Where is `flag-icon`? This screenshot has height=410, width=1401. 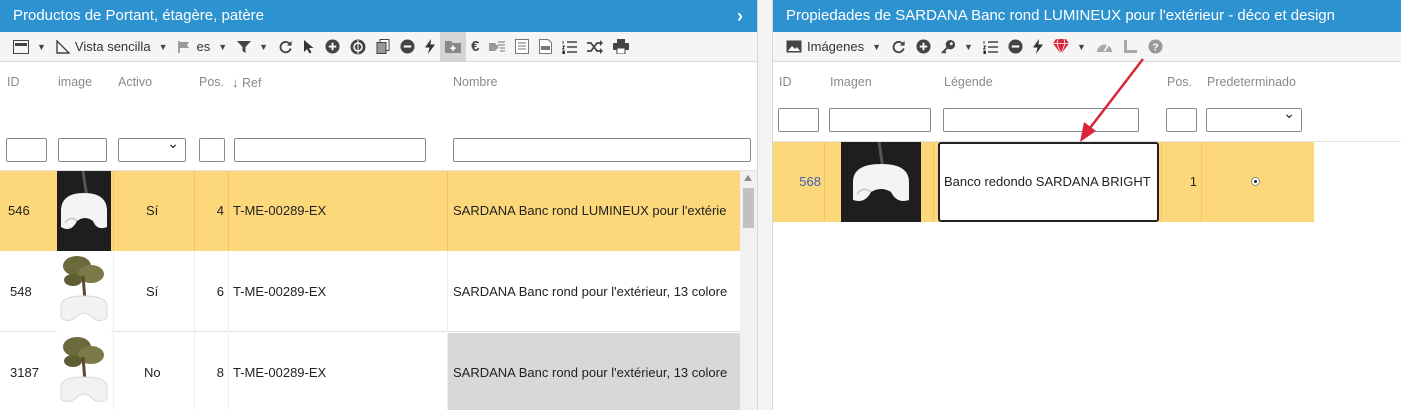 flag-icon is located at coordinates (184, 46).